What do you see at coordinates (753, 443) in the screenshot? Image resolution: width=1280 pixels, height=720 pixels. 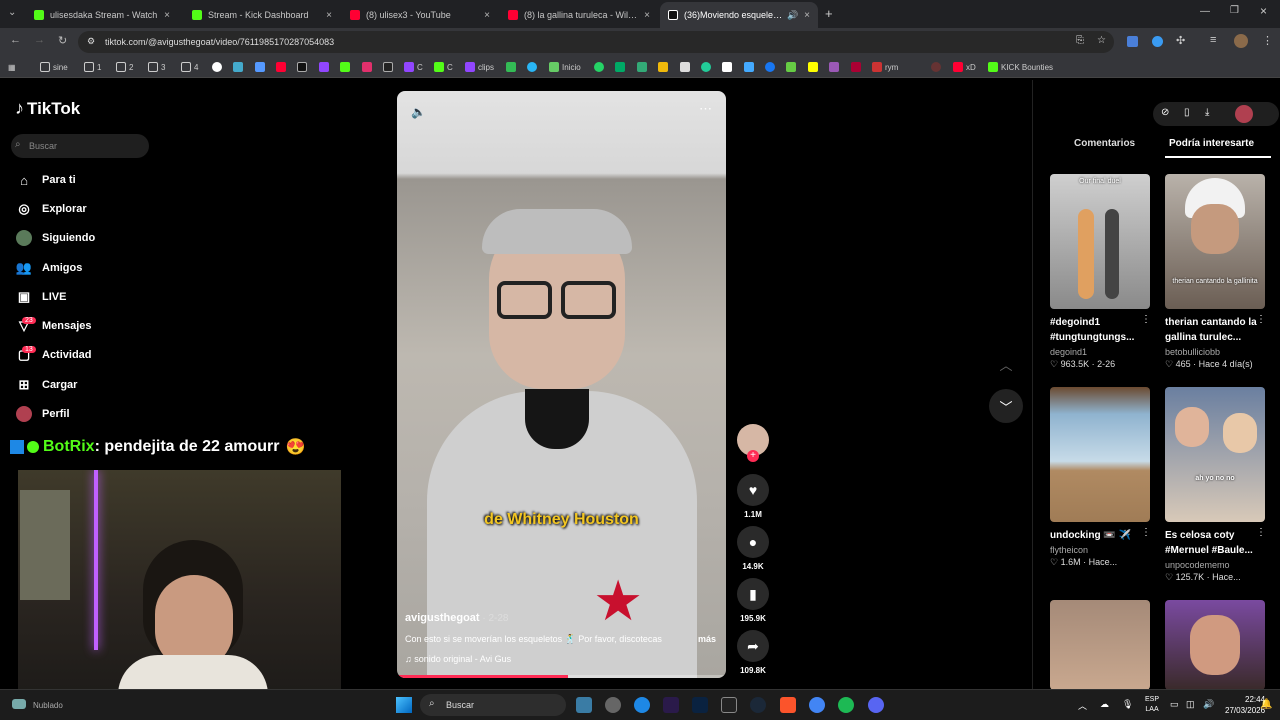 I see `author-avatar: +` at bounding box center [753, 443].